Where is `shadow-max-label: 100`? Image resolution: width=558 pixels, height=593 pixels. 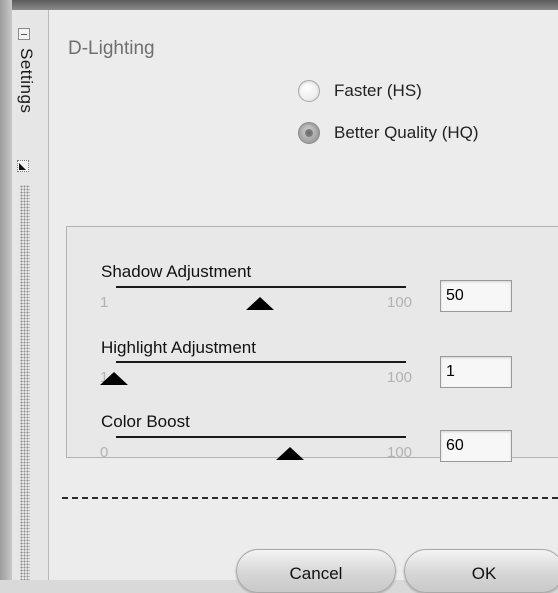
shadow-max-label: 100 is located at coordinates (400, 302).